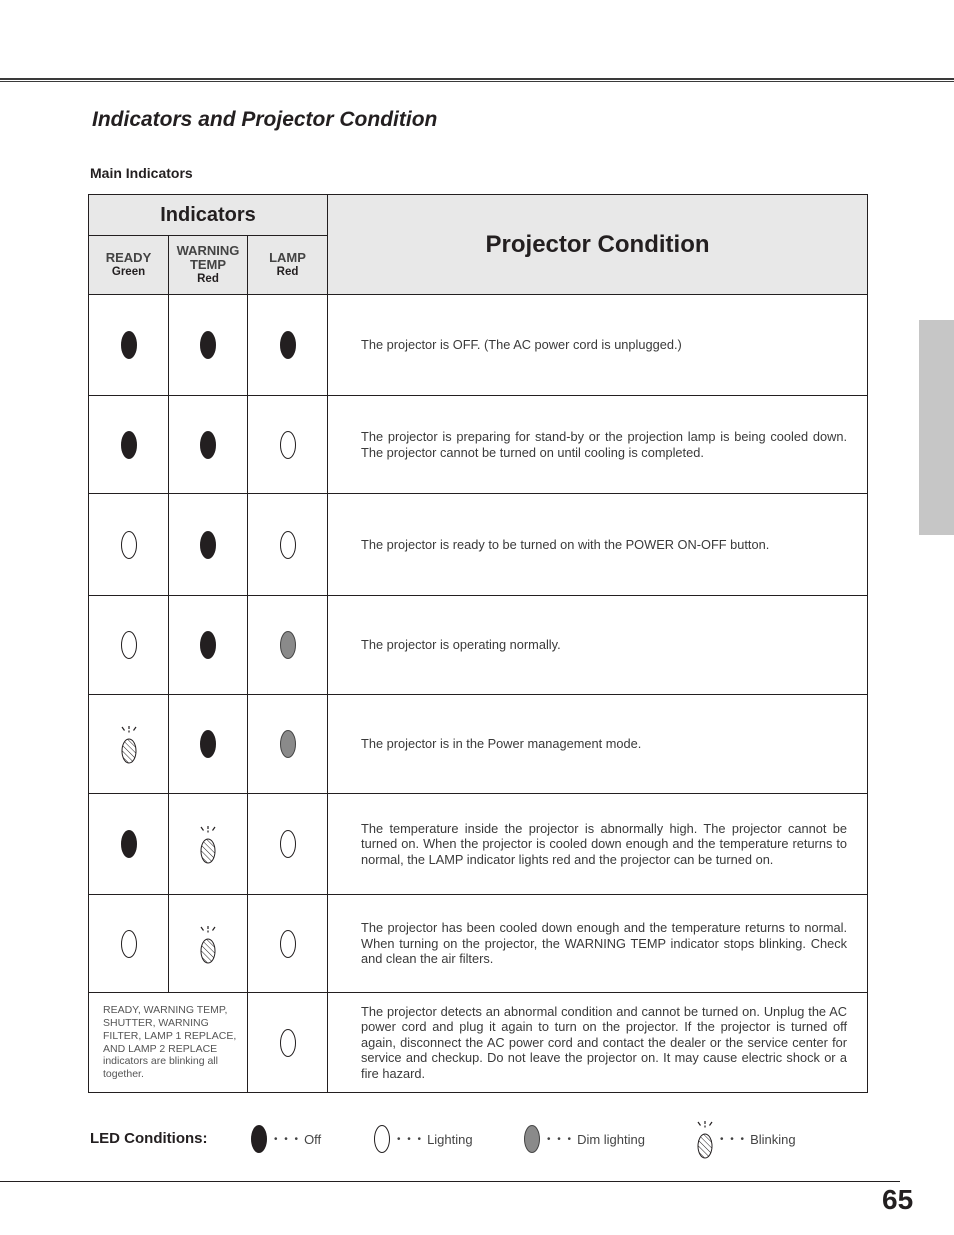 This screenshot has height=1235, width=954. I want to click on legend-label-dim: Dim lighting, so click(611, 1139).